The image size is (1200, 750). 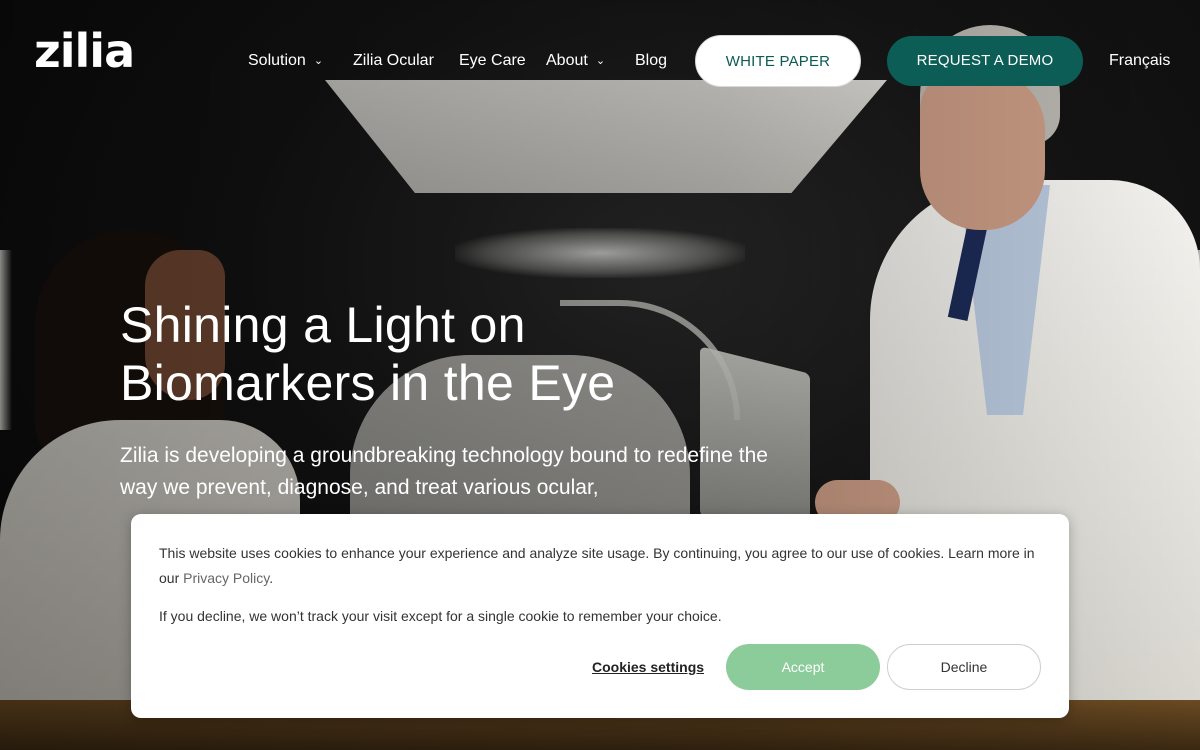 What do you see at coordinates (226, 578) in the screenshot?
I see `privacy-policy-link: Privacy Policy` at bounding box center [226, 578].